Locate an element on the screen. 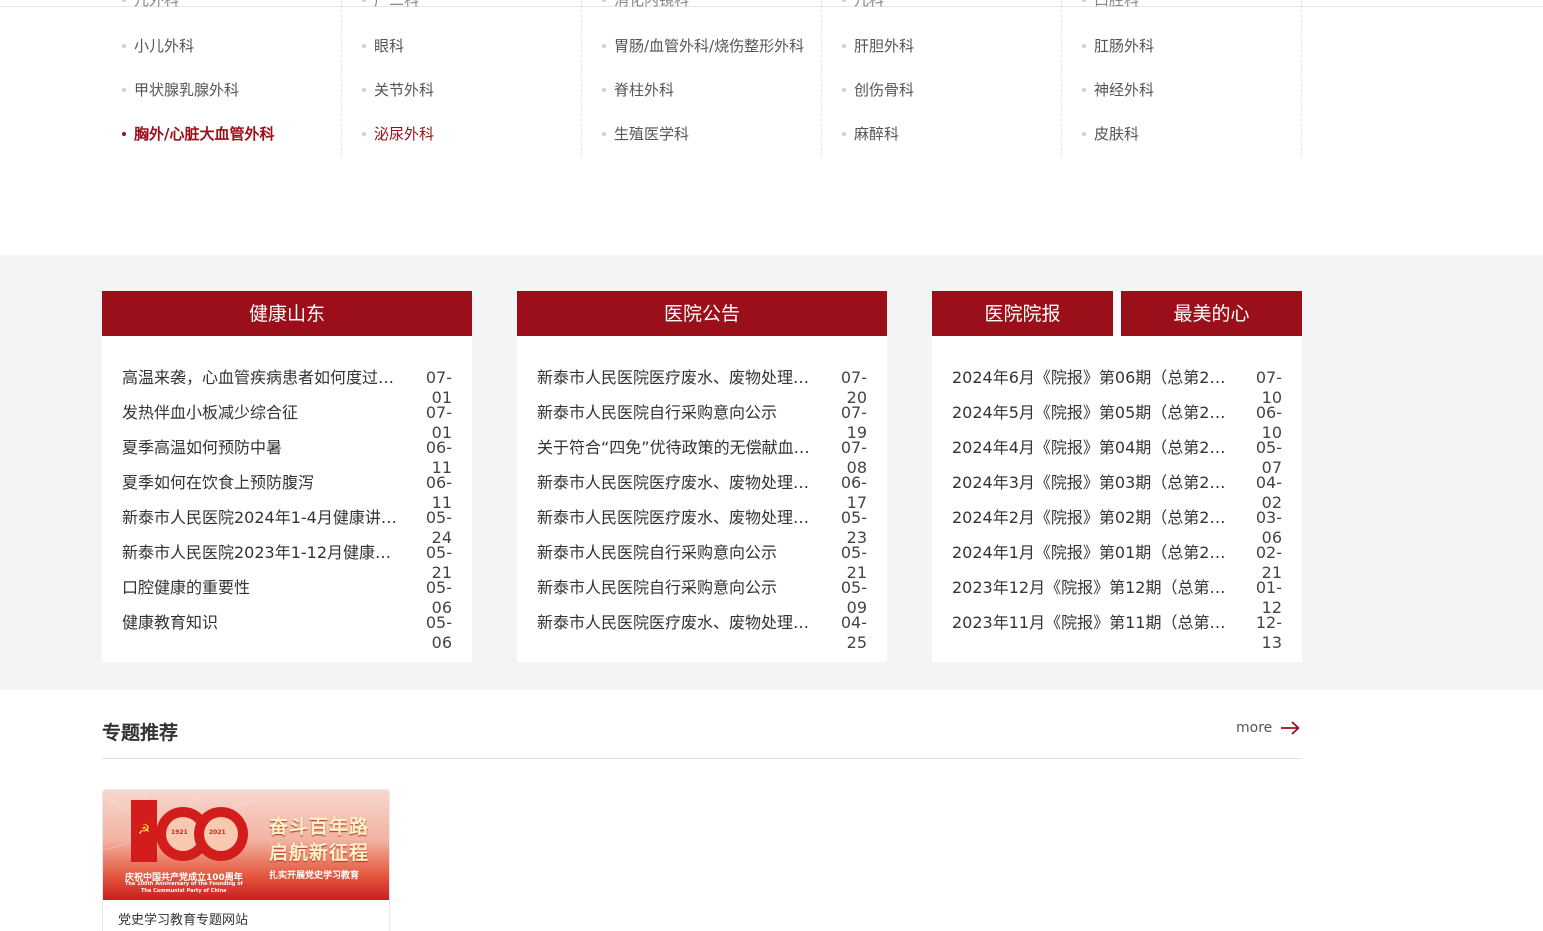 The width and height of the screenshot is (1543, 931). department-link: 消化内镜科 is located at coordinates (707, 6).